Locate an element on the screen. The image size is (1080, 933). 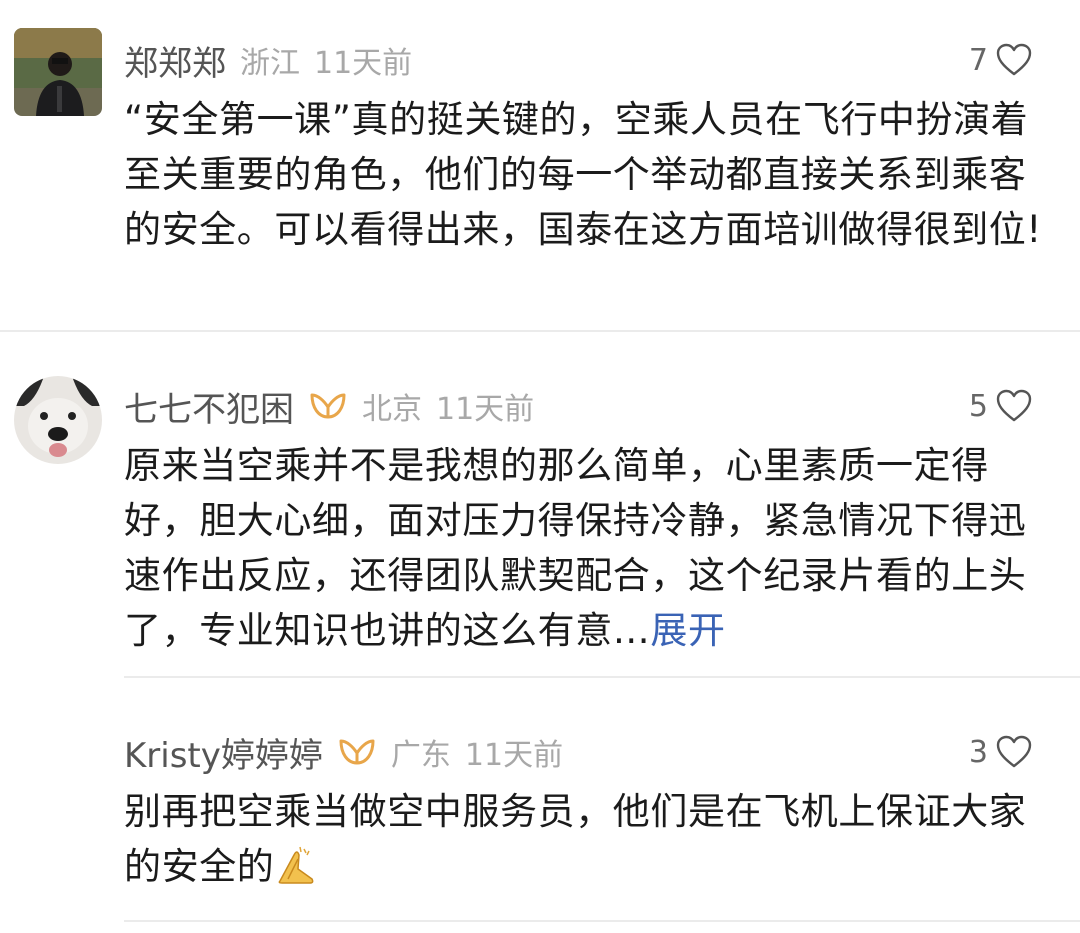
like-button: 5 is located at coordinates (1000, 406).